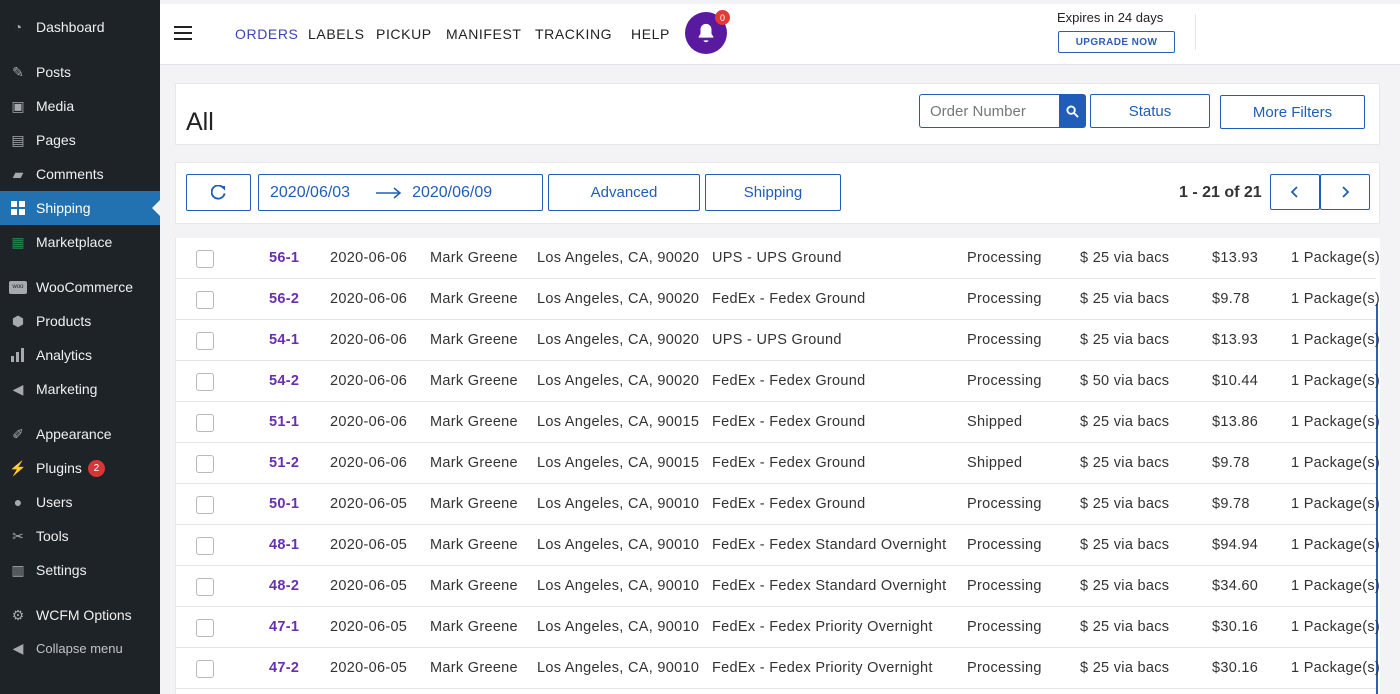 The image size is (1400, 694). I want to click on nav-manifest: MANIFEST, so click(484, 34).